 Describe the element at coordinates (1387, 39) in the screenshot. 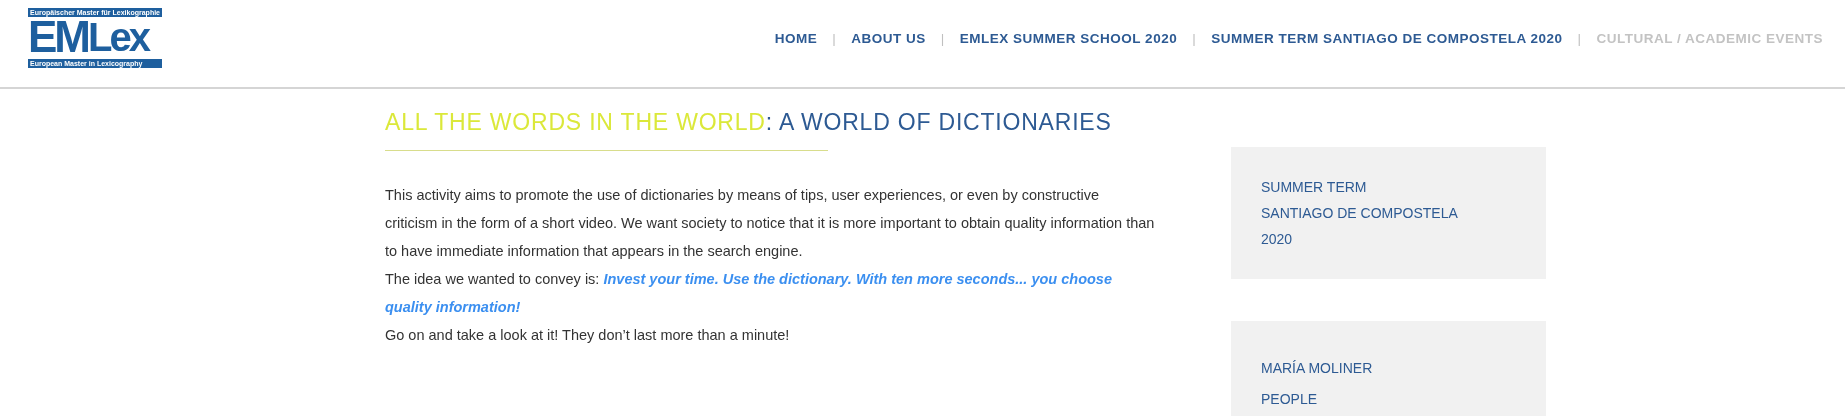

I see `nav-link: SUMMER TERM SANTIAGO DE COMPOSTELA 2020` at that location.